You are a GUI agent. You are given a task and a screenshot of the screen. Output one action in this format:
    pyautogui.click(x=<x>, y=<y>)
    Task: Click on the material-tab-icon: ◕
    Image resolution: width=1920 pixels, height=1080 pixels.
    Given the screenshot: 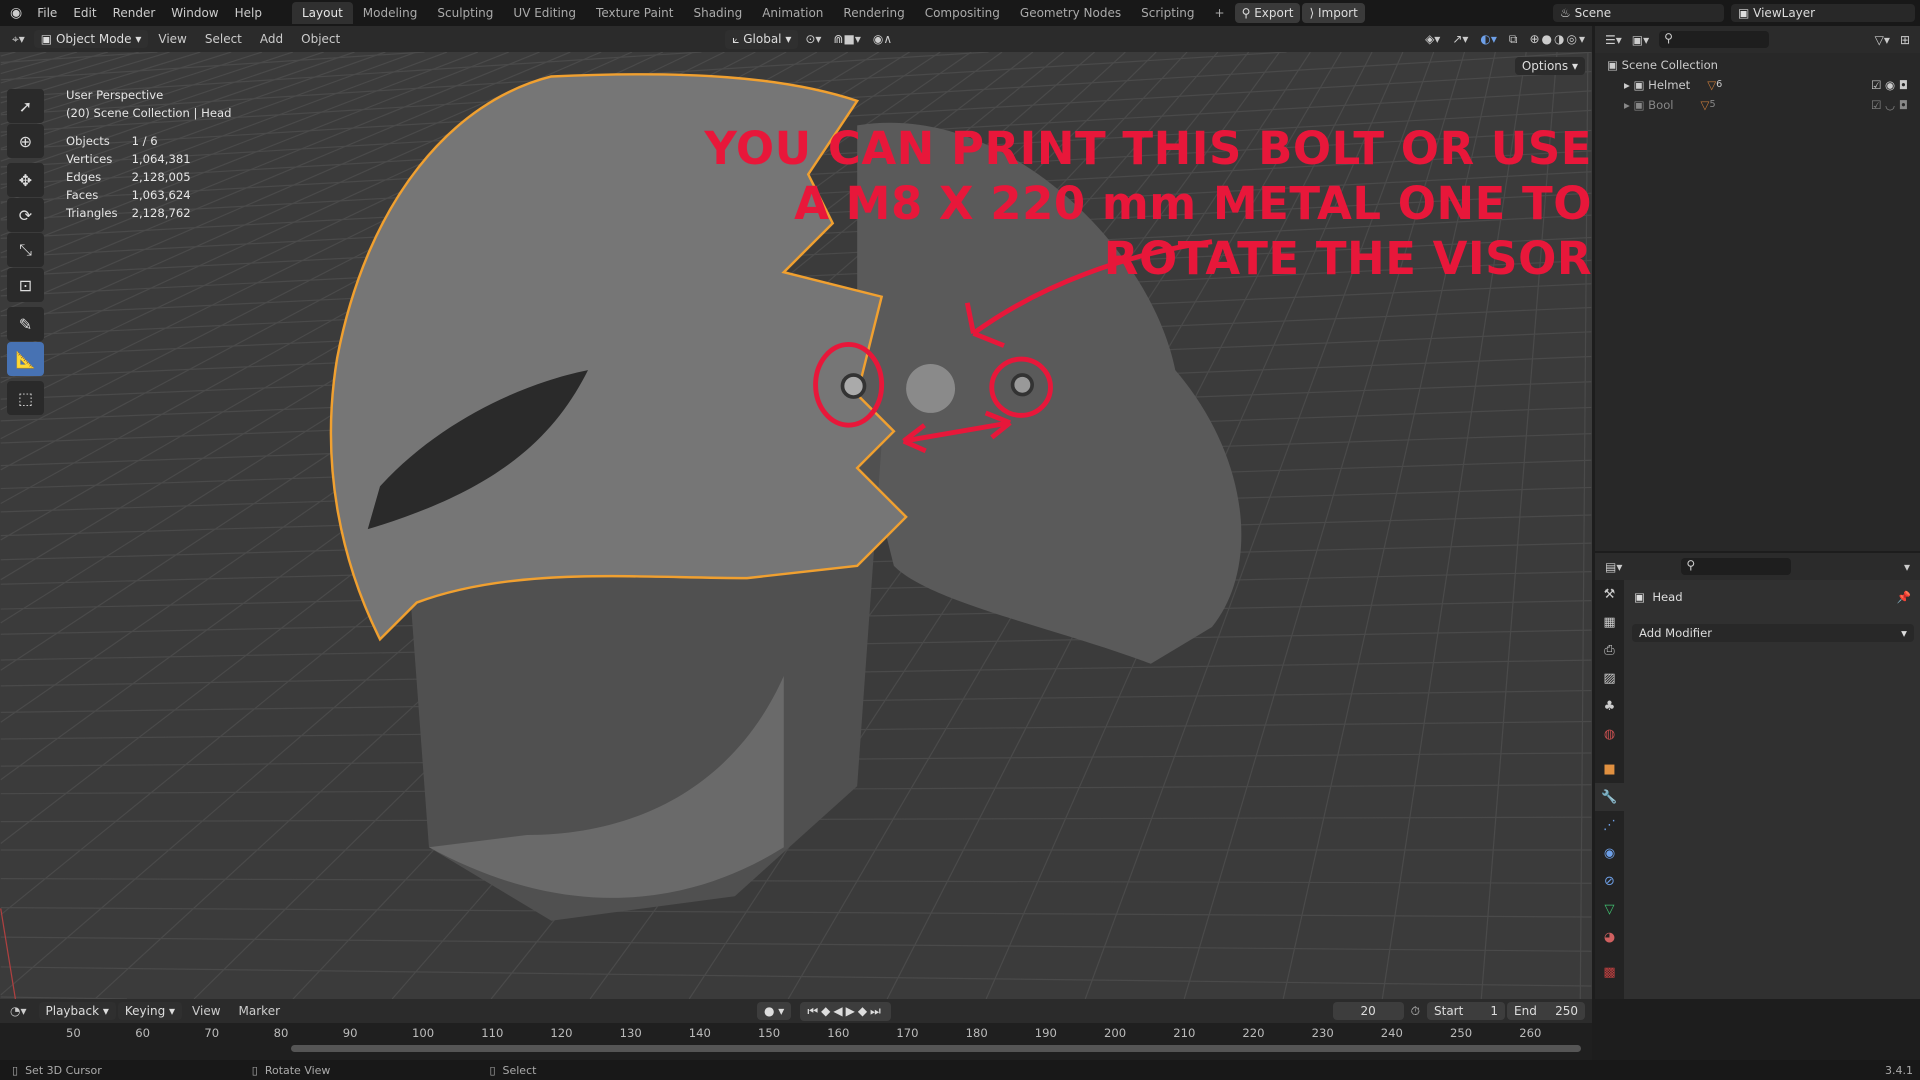 What is the action you would take?
    pyautogui.click(x=1609, y=937)
    